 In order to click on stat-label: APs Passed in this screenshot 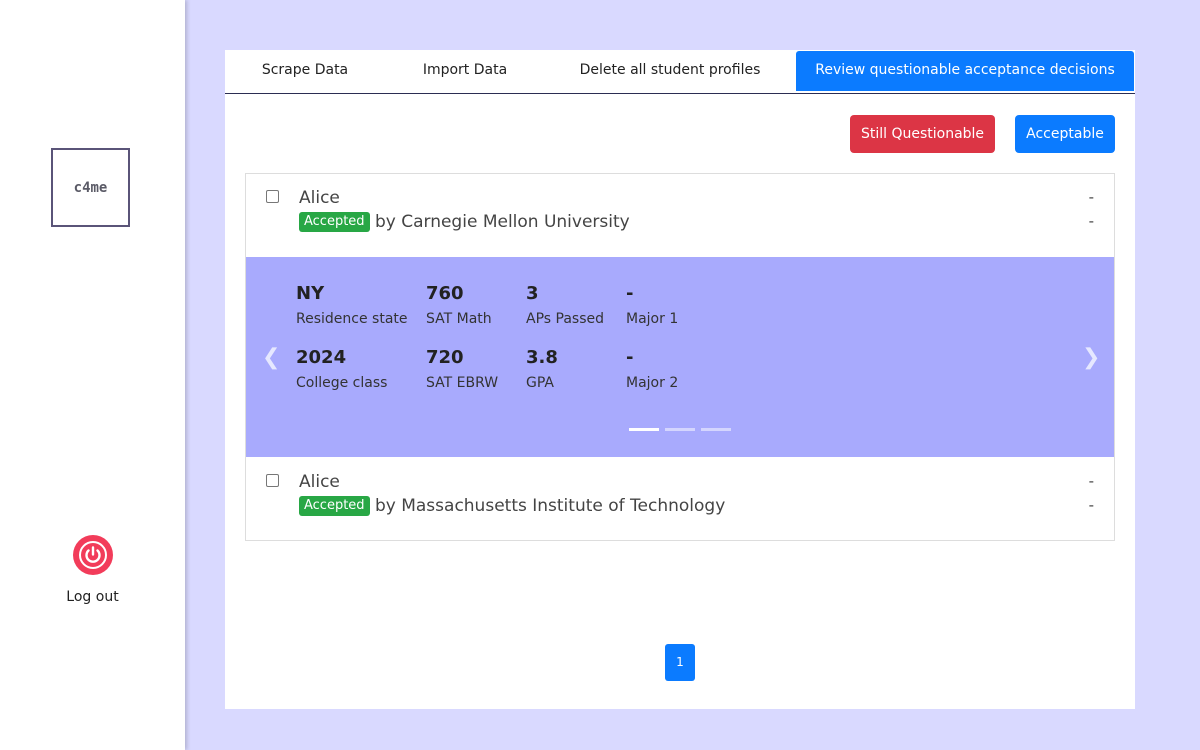, I will do `click(565, 319)`.